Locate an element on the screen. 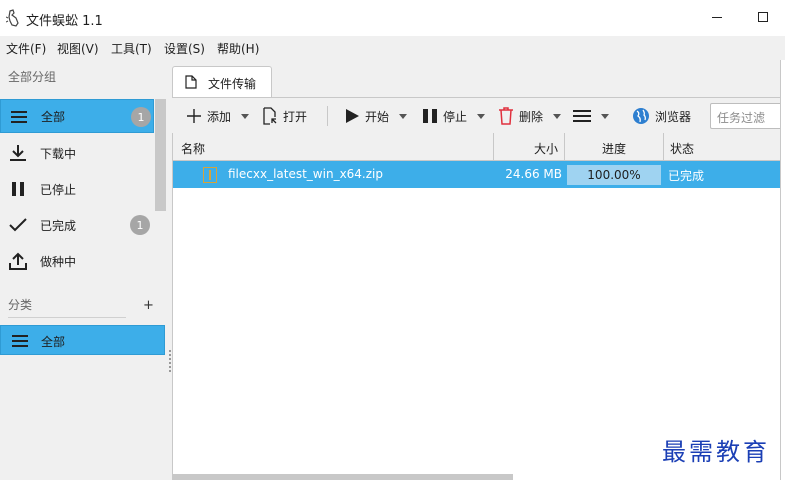 Image resolution: width=785 pixels, height=480 pixels. tab-file-transfer: 文件传输 is located at coordinates (222, 82).